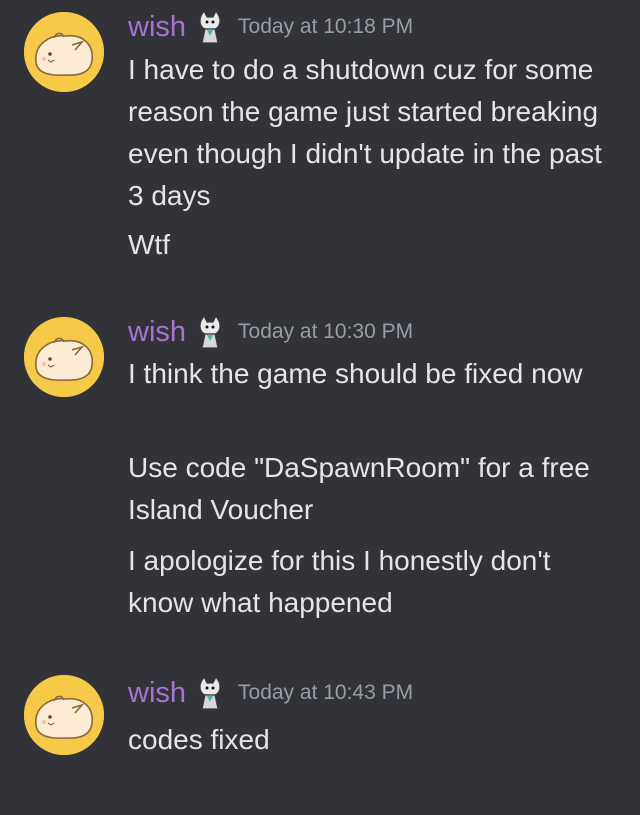 Image resolution: width=640 pixels, height=815 pixels. I want to click on message-header: wish Today at 10:18 PM, so click(271, 26).